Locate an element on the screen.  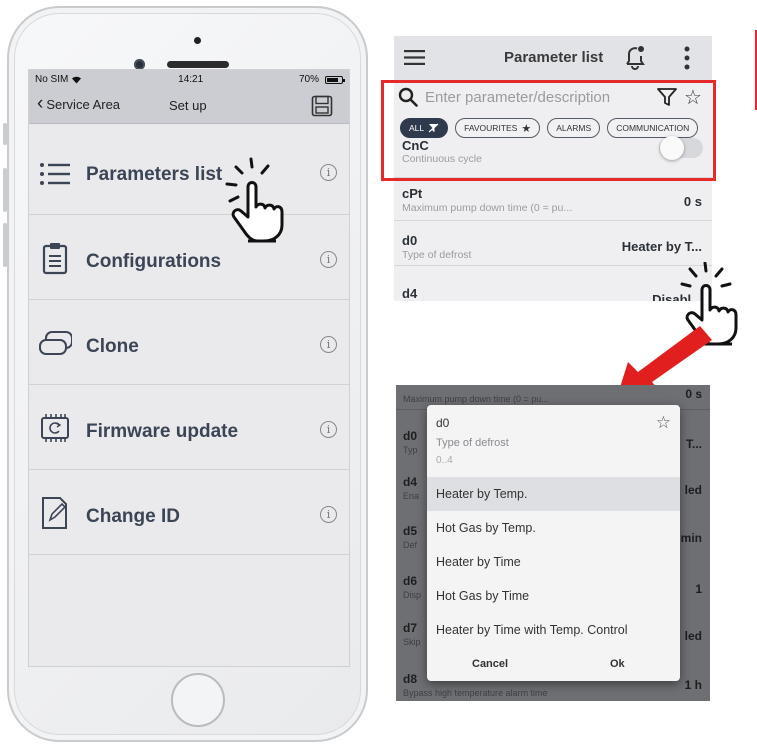
back-label: Service Area is located at coordinates (83, 104).